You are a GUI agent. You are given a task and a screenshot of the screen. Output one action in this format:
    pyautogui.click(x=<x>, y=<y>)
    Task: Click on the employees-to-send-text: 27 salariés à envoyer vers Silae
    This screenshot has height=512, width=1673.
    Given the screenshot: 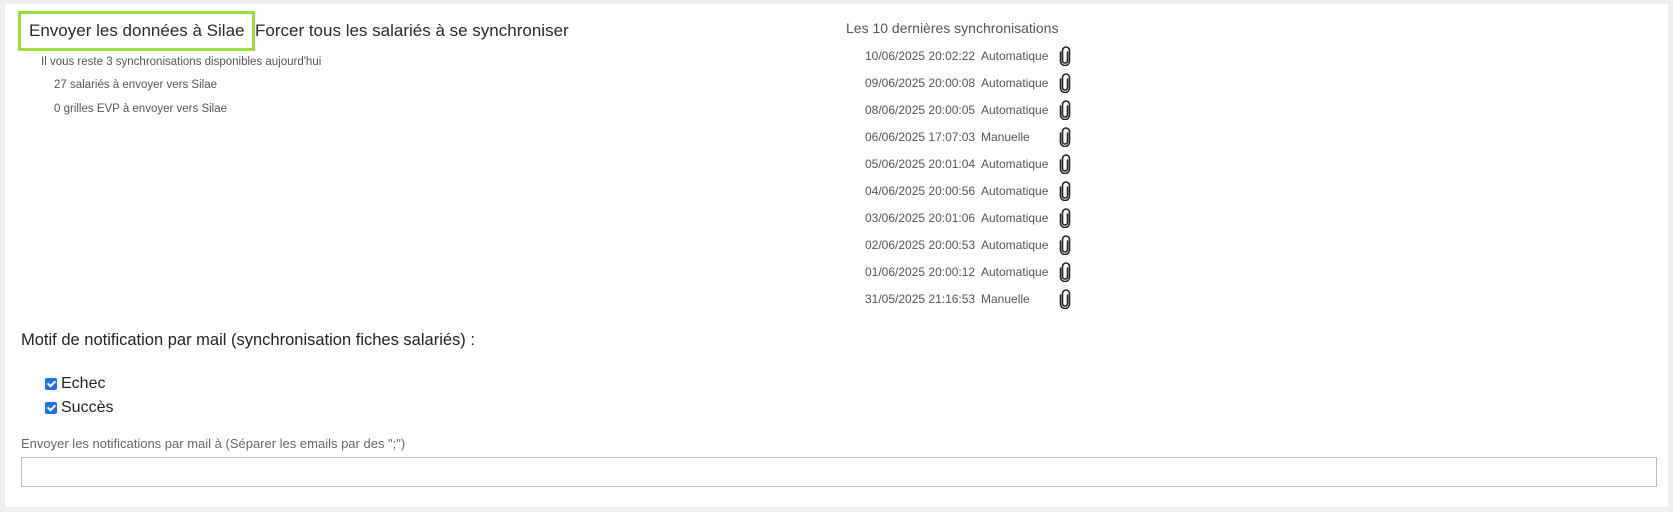 What is the action you would take?
    pyautogui.click(x=135, y=85)
    